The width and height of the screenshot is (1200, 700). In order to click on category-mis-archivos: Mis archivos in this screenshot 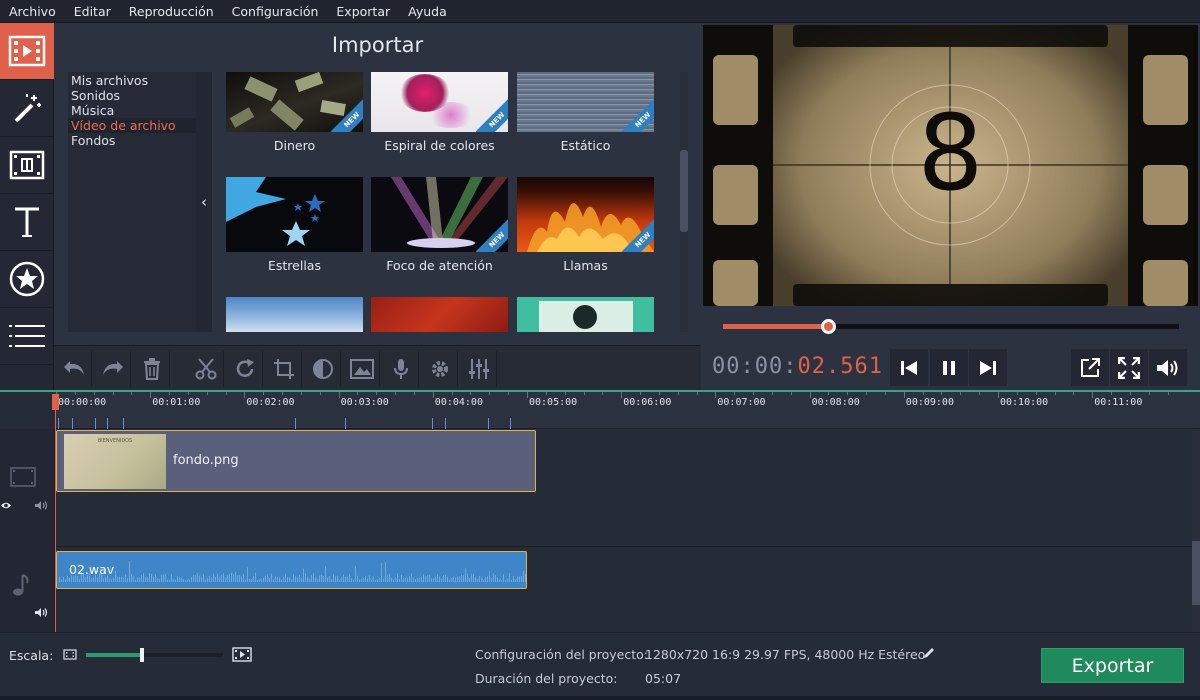, I will do `click(132, 80)`.